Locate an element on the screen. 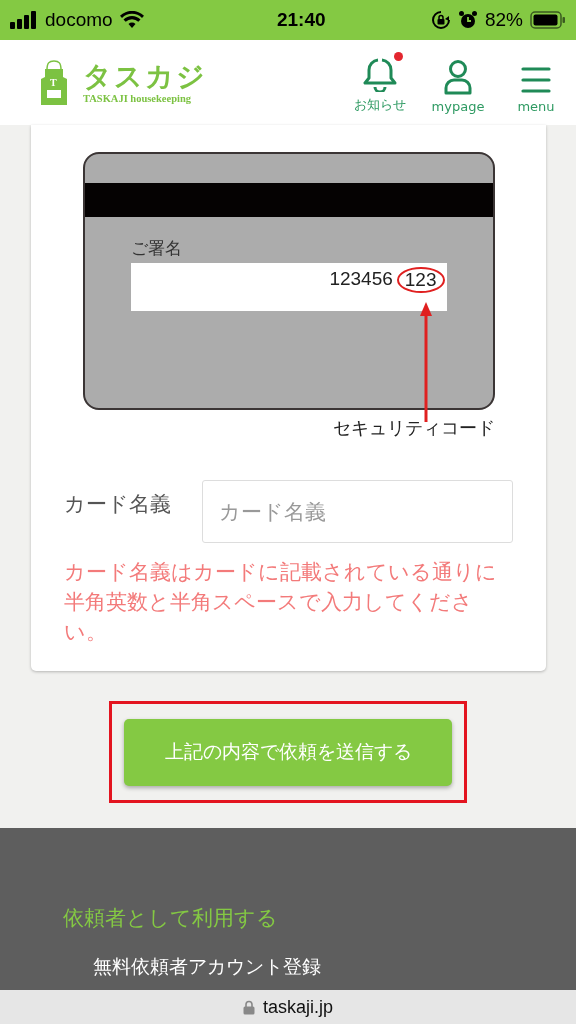  signal-icon is located at coordinates (24, 20).